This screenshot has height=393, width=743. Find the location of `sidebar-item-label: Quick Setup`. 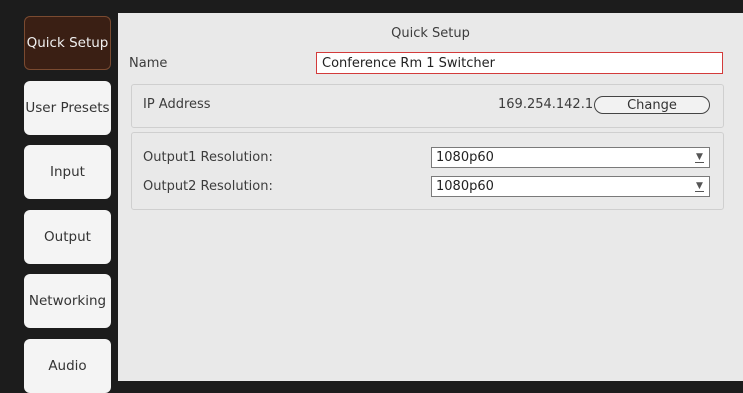

sidebar-item-label: Quick Setup is located at coordinates (67, 43).